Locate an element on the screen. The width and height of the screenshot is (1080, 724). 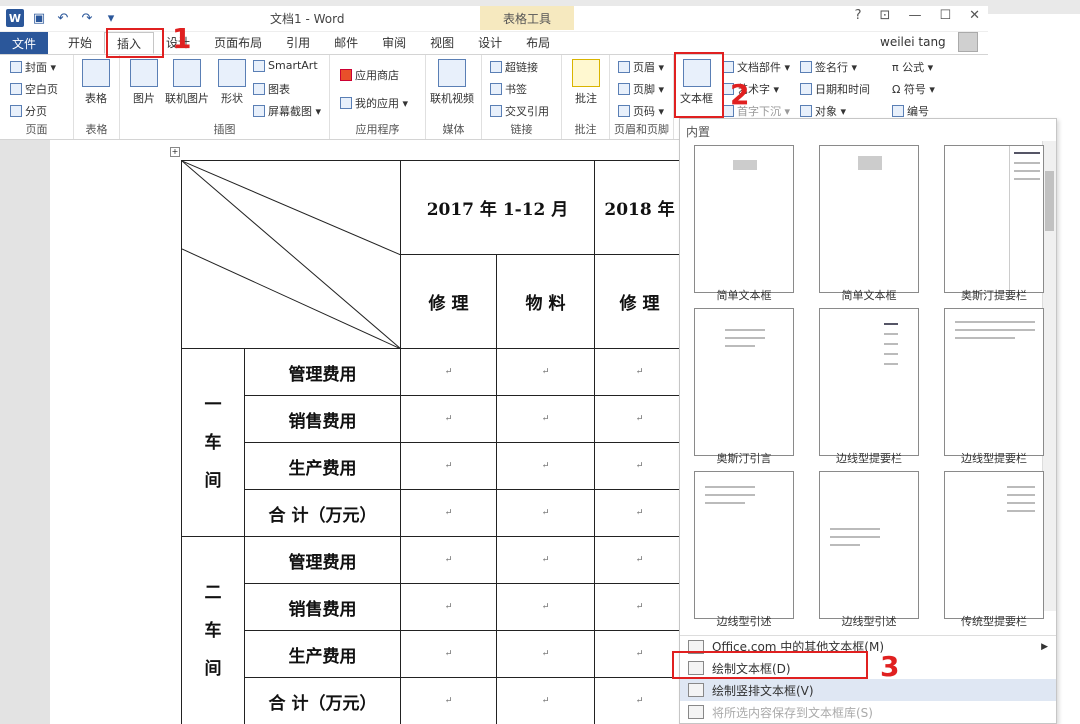
tab-mailings: 邮件 is located at coordinates (346, 43).